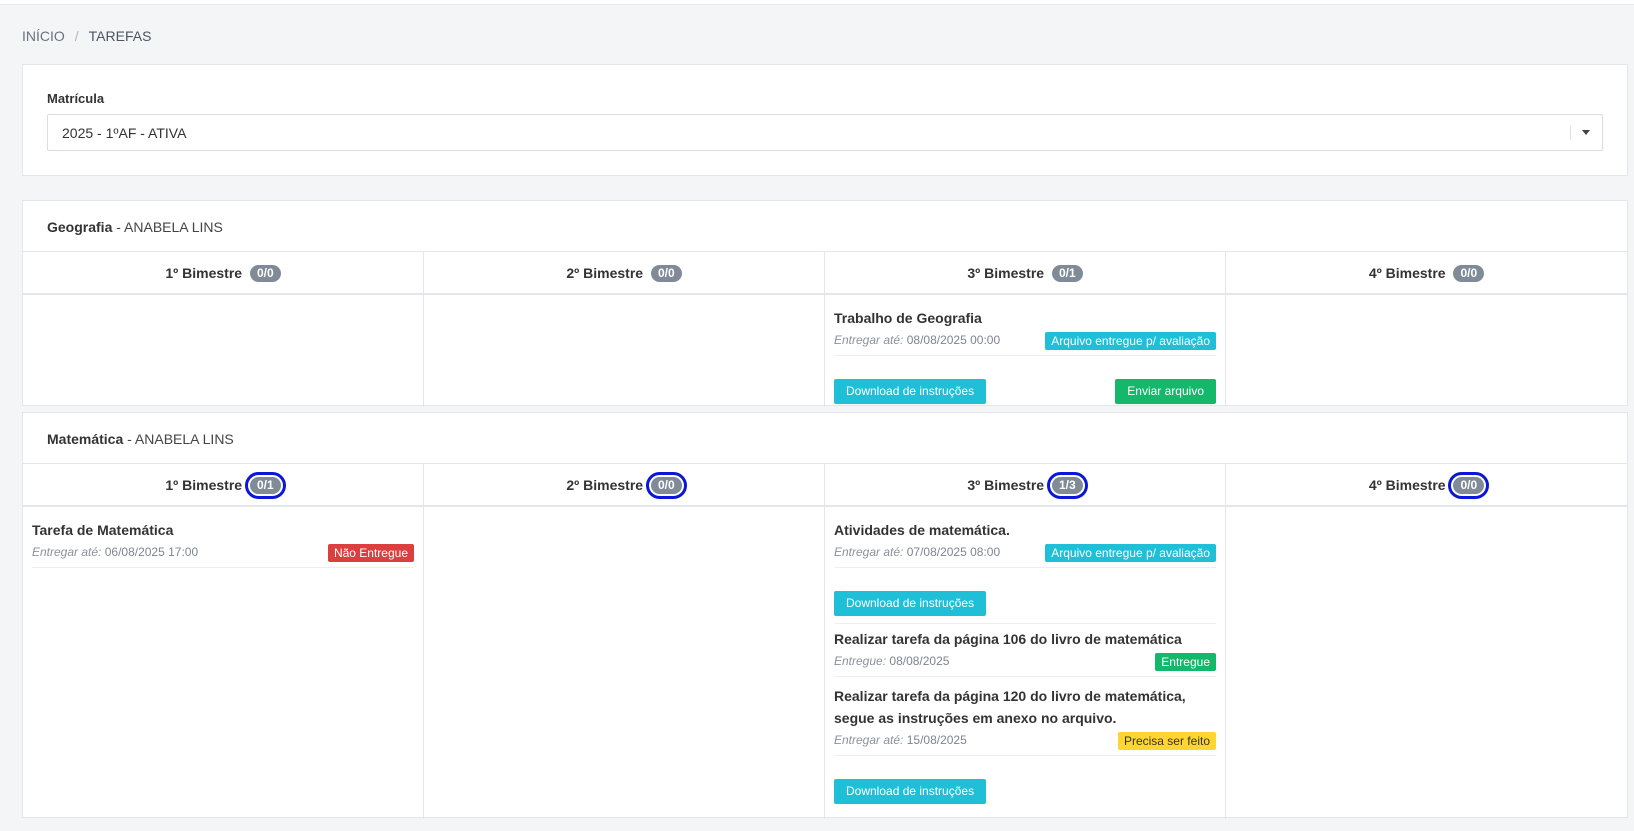 The width and height of the screenshot is (1634, 831). I want to click on breadcrumb-current: TAREFAS, so click(120, 36).